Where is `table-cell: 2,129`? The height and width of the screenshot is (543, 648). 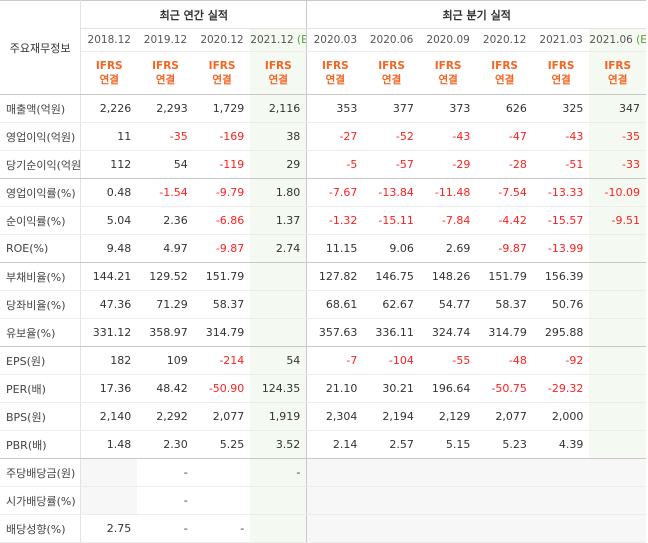 table-cell: 2,129 is located at coordinates (448, 416).